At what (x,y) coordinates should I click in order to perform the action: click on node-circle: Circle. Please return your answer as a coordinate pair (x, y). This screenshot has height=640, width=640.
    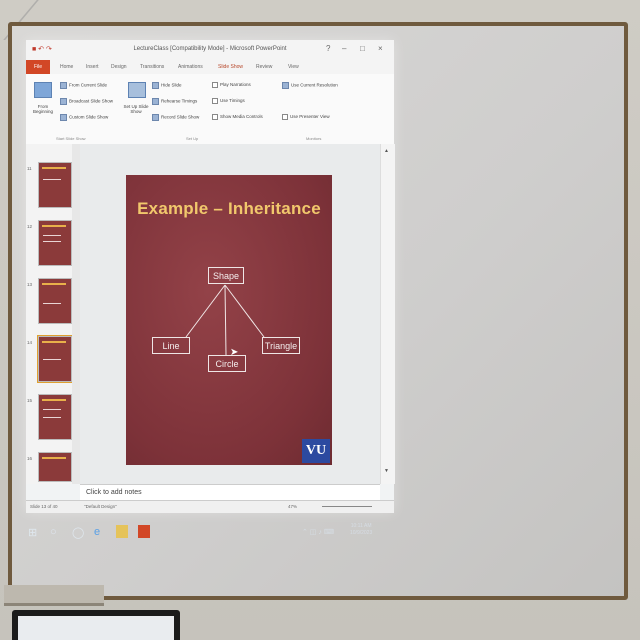
    Looking at the image, I should click on (227, 363).